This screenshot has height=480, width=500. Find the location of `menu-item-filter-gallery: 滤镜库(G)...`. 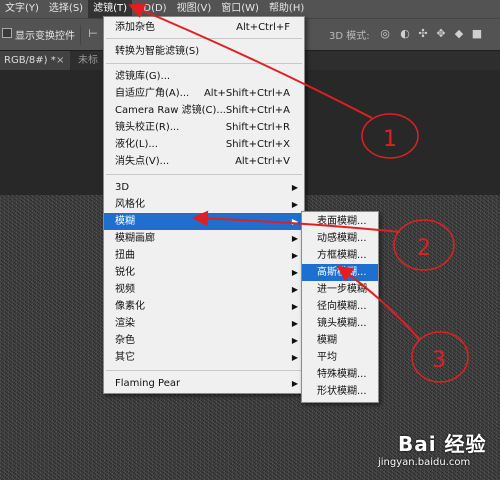

menu-item-filter-gallery: 滤镜库(G)... is located at coordinates (204, 76).